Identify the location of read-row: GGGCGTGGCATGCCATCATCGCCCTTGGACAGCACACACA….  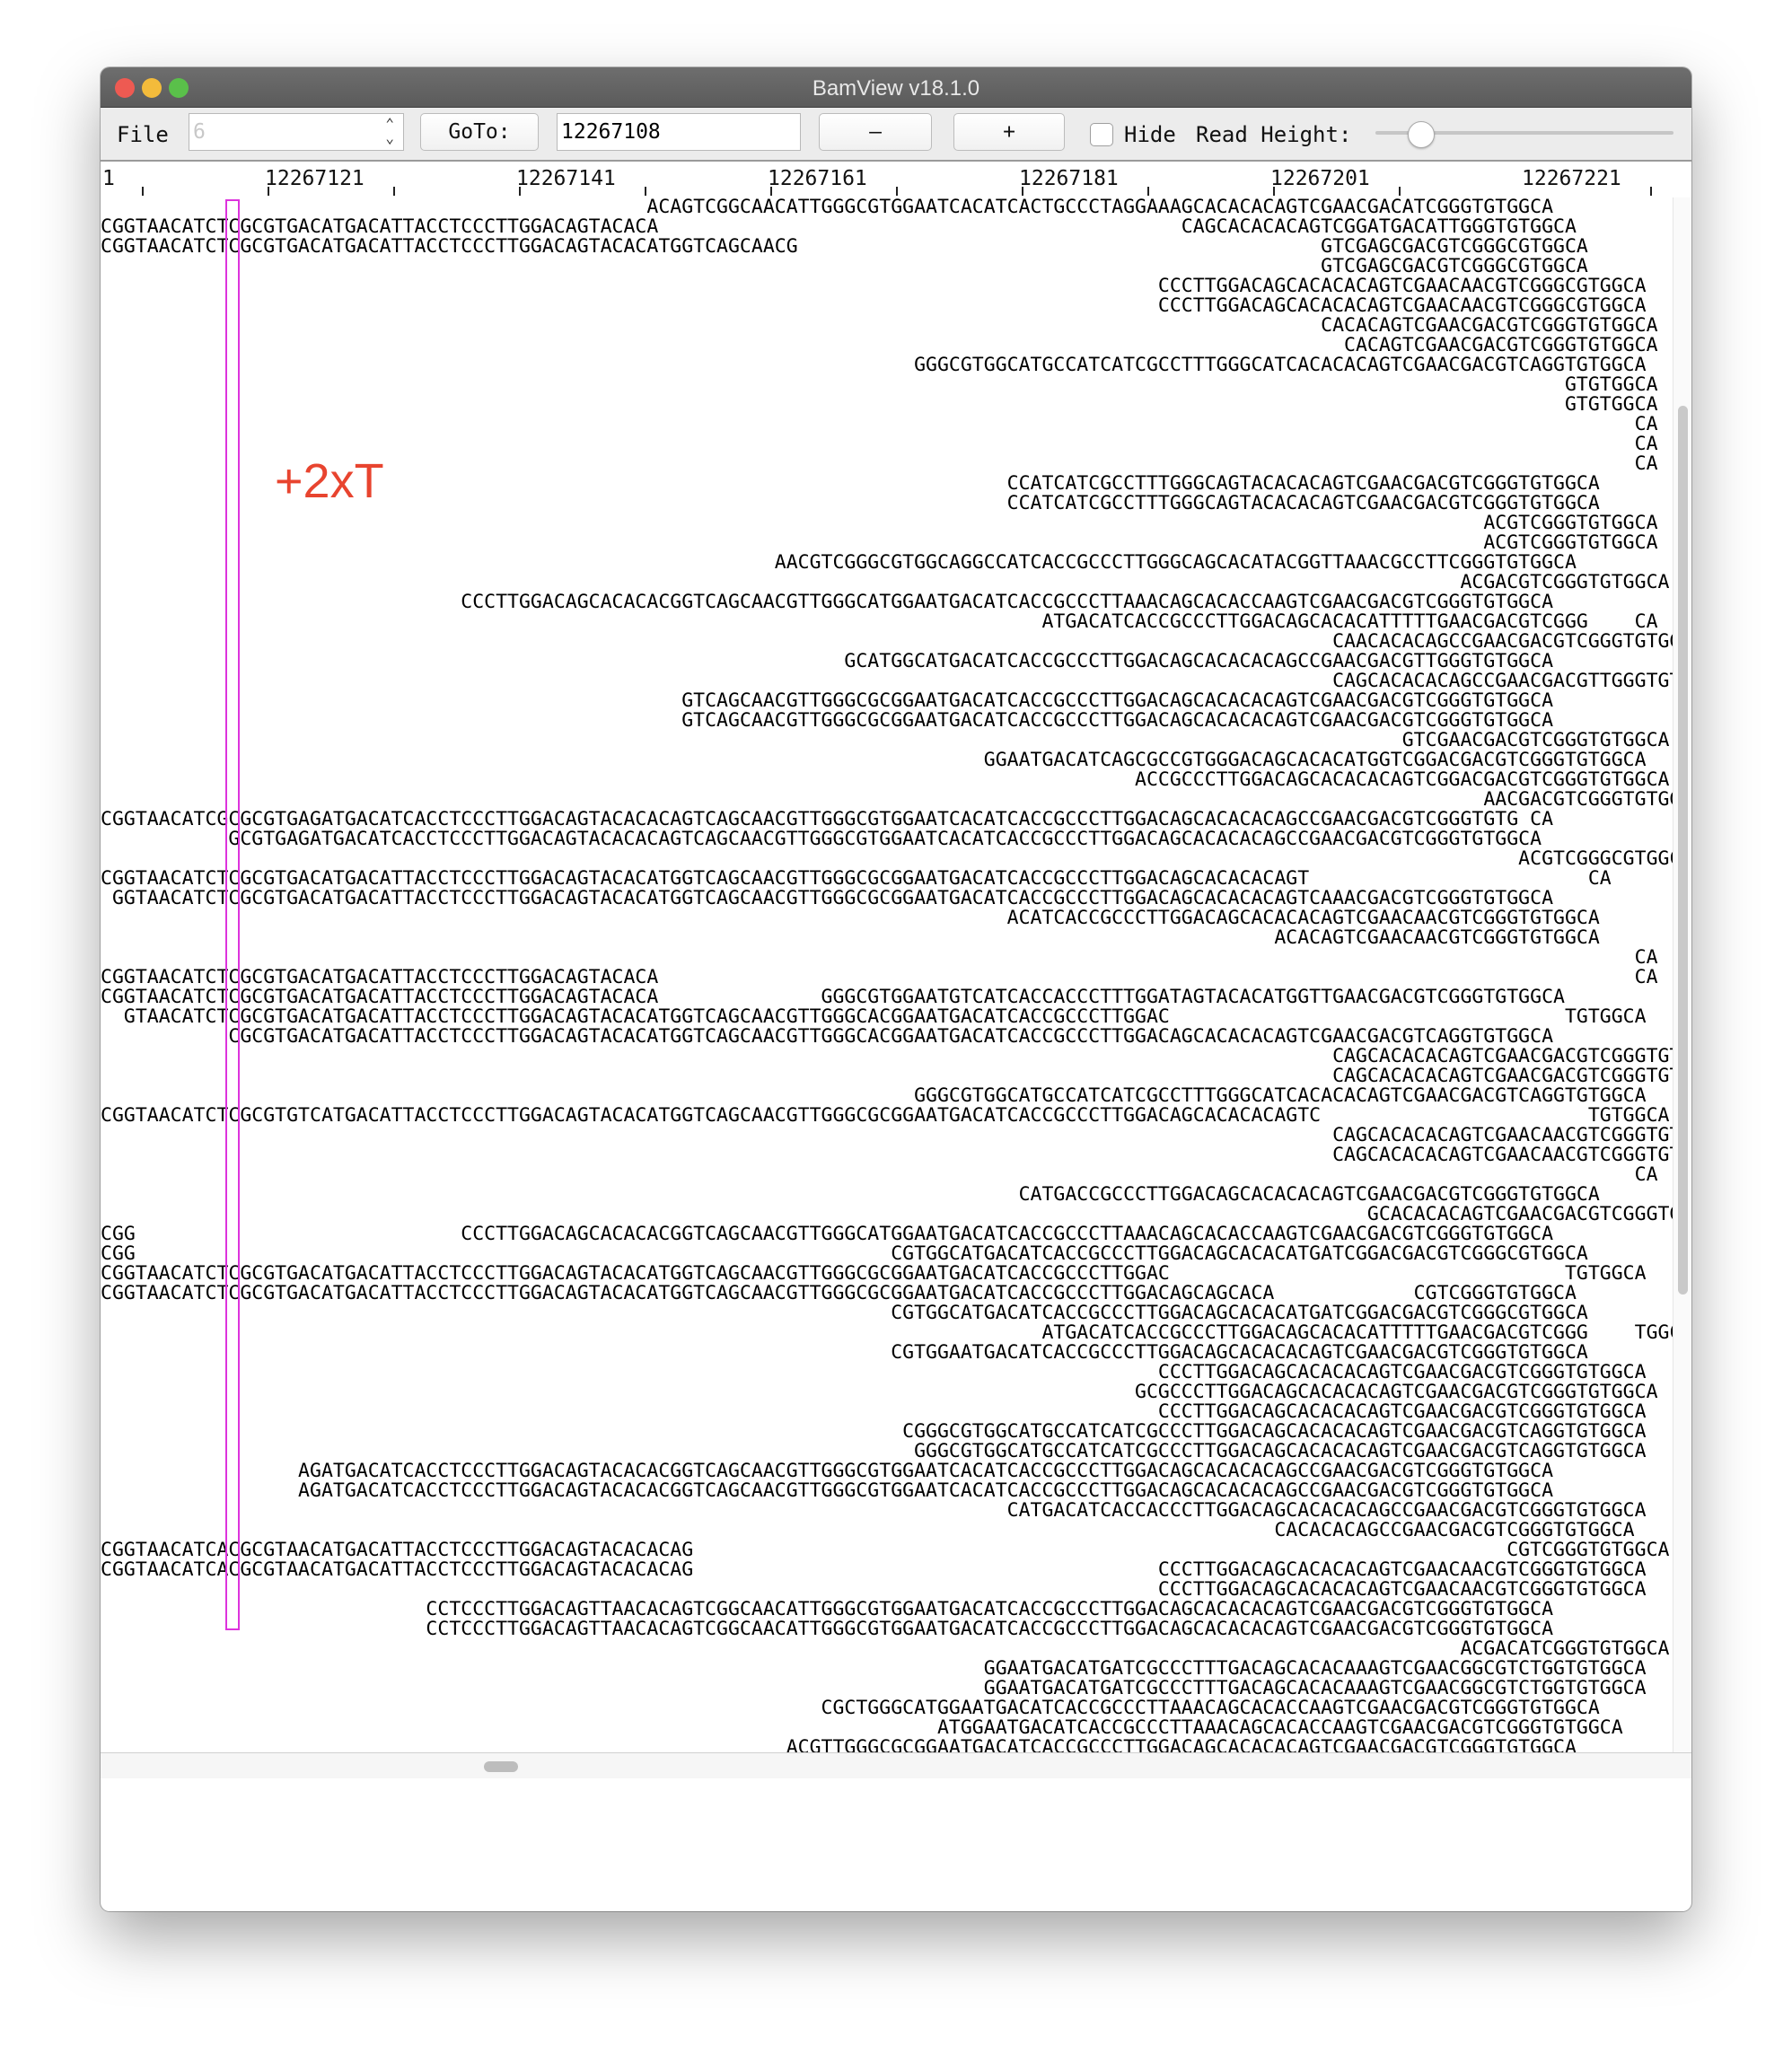
(887, 1451).